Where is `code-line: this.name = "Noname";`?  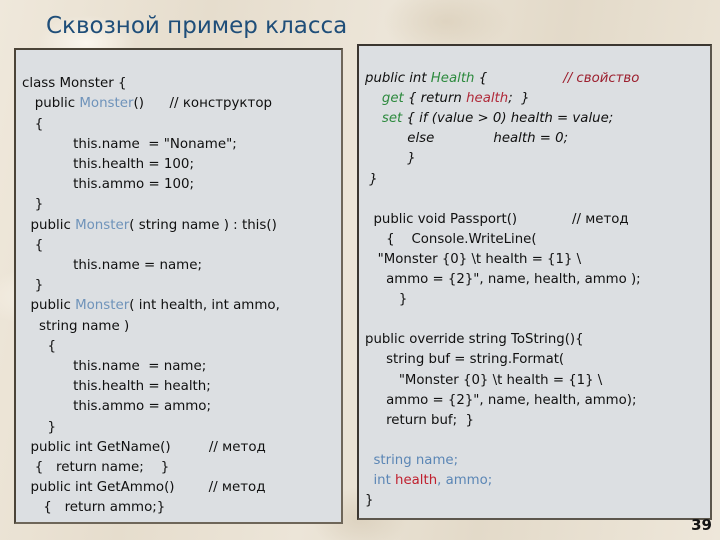 code-line: this.name = "Noname"; is located at coordinates (129, 144).